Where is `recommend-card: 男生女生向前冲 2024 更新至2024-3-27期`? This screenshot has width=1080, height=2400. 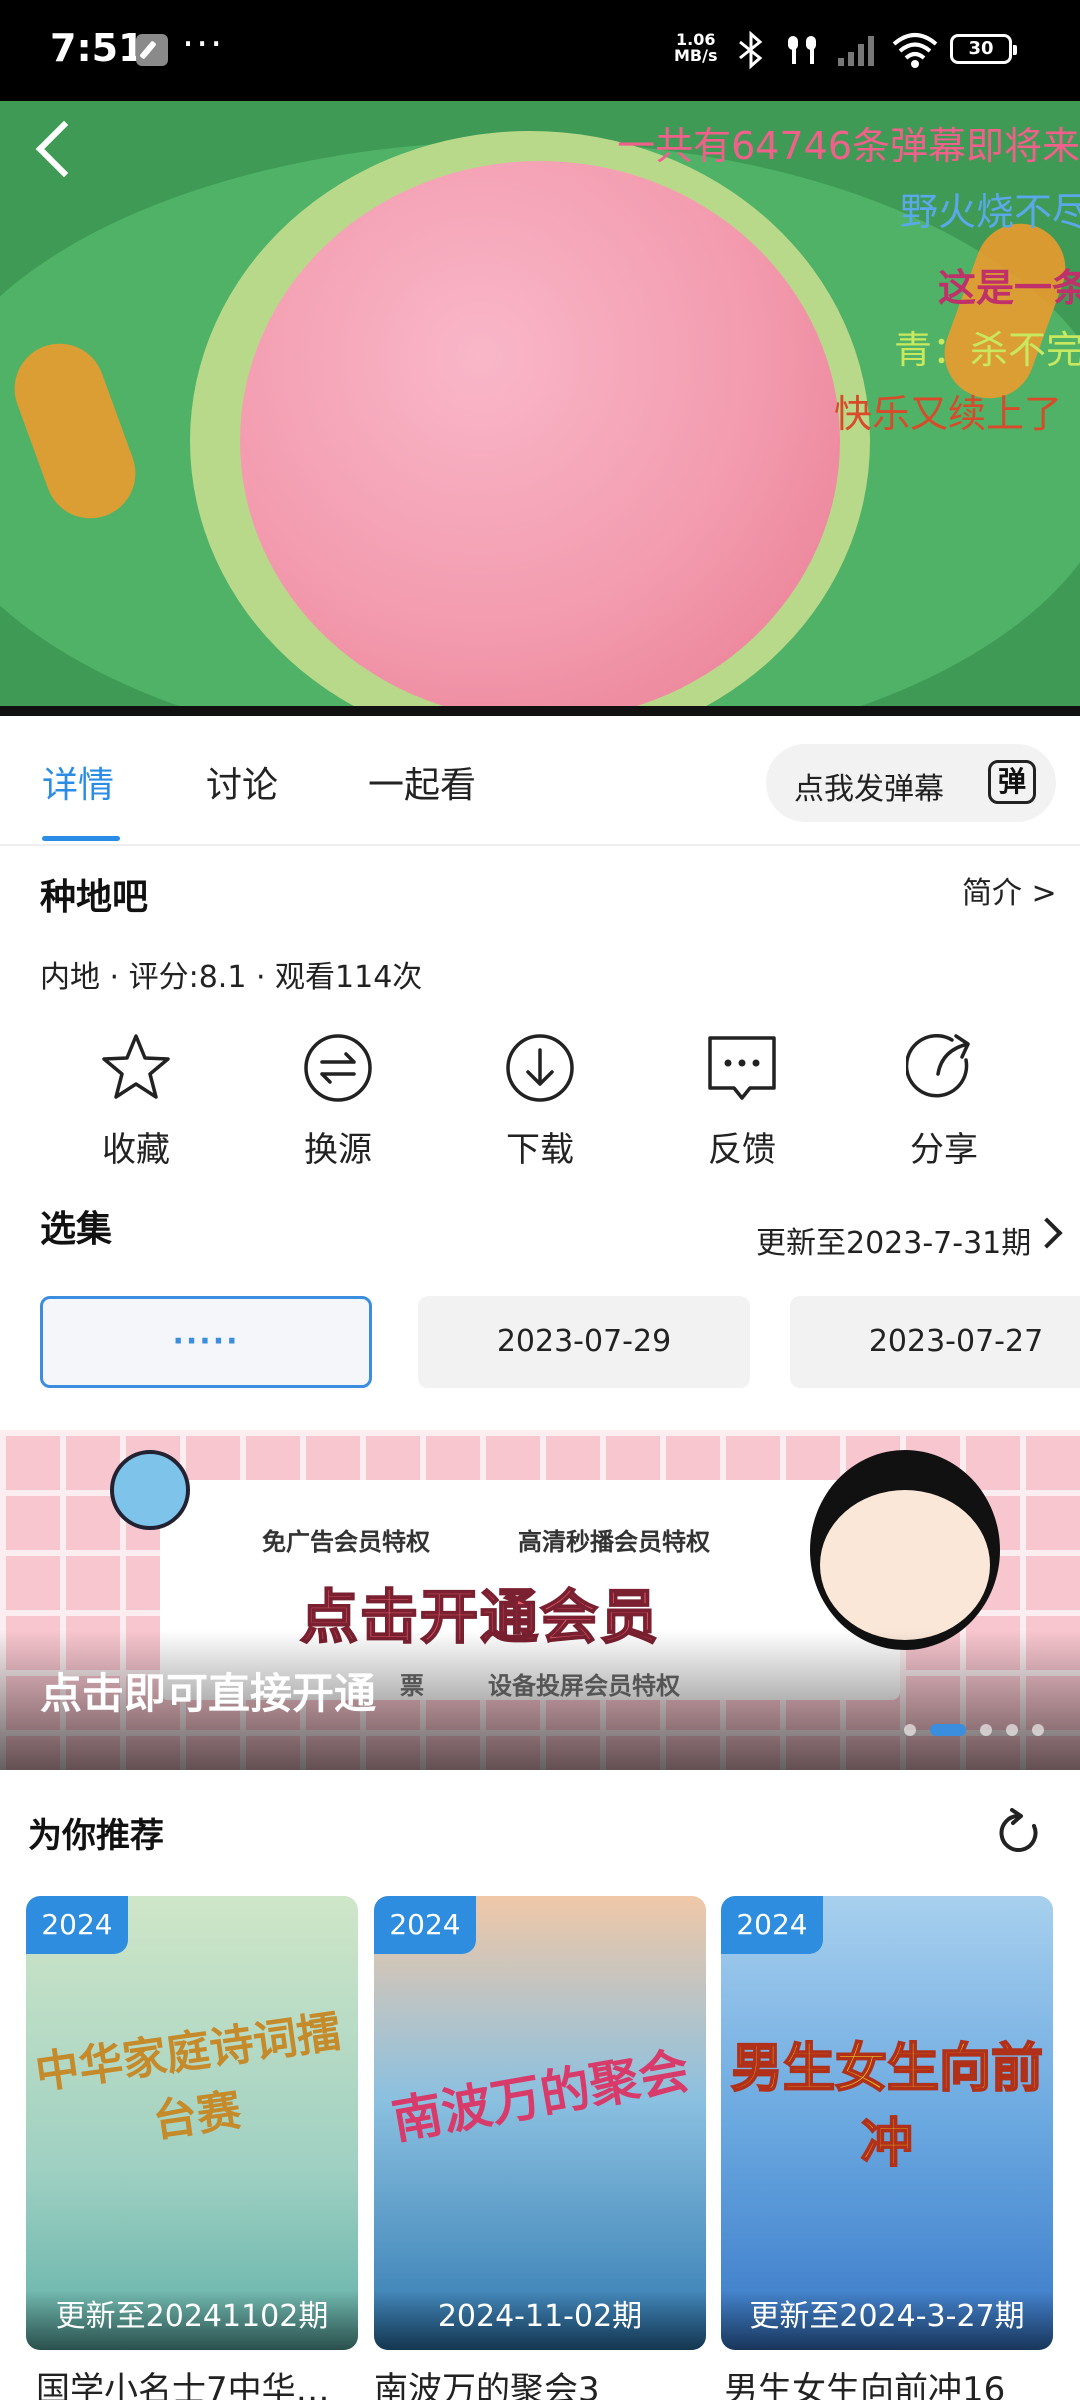 recommend-card: 男生女生向前冲 2024 更新至2024-3-27期 is located at coordinates (887, 2123).